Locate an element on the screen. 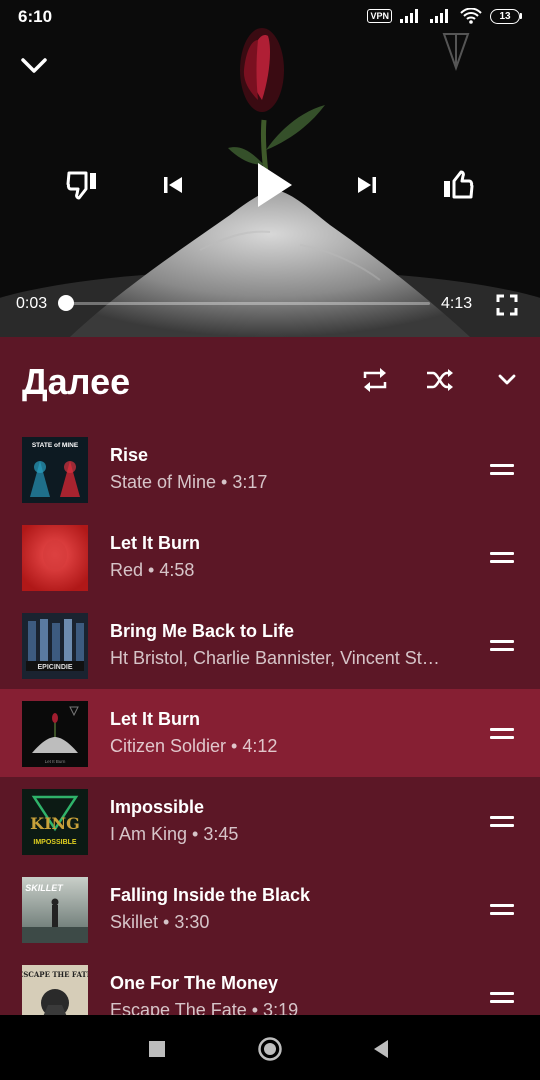  album-art-thumbnail: ESCAPE THE FATE is located at coordinates (55, 990).